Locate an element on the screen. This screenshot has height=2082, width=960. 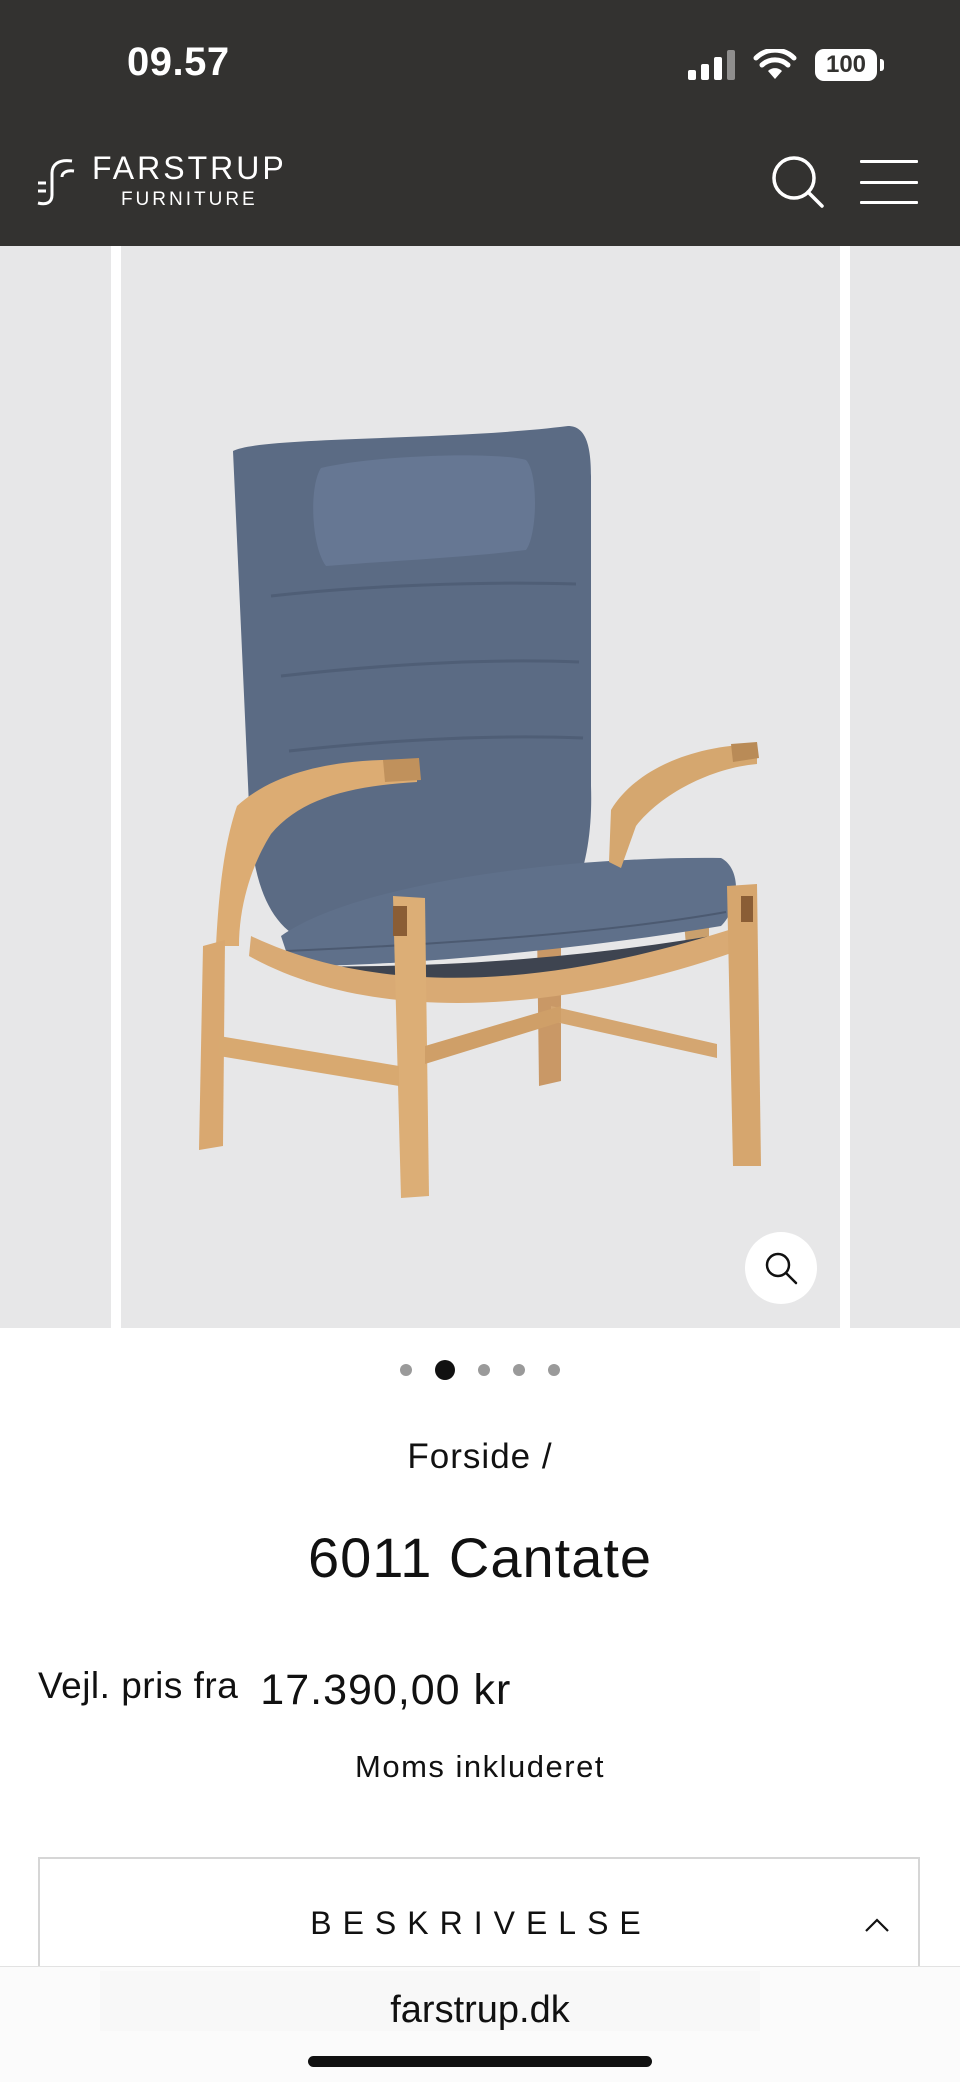
status-icons: 100 is located at coordinates (786, 65).